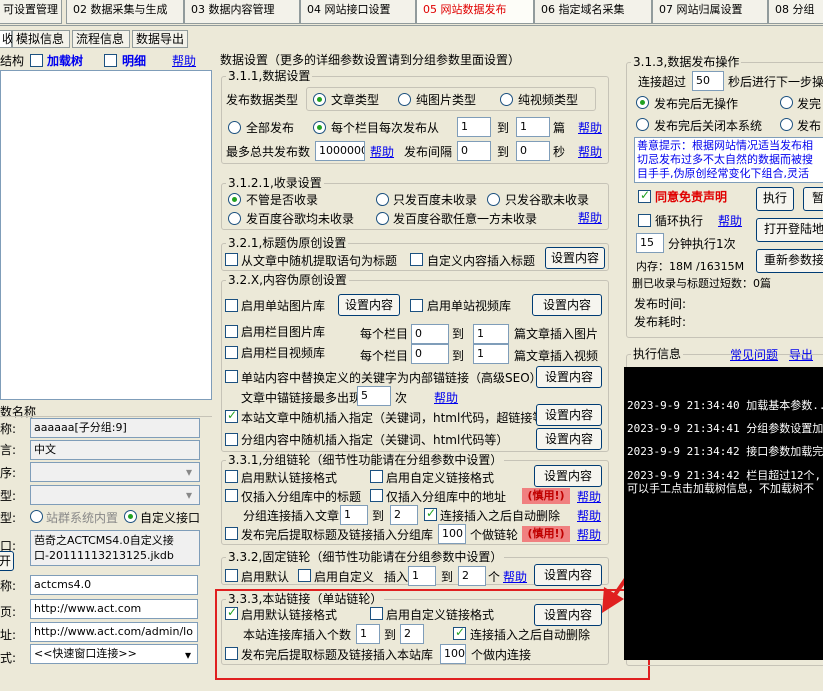 The height and width of the screenshot is (691, 823). I want to click on radio-any-indexed, so click(234, 199).